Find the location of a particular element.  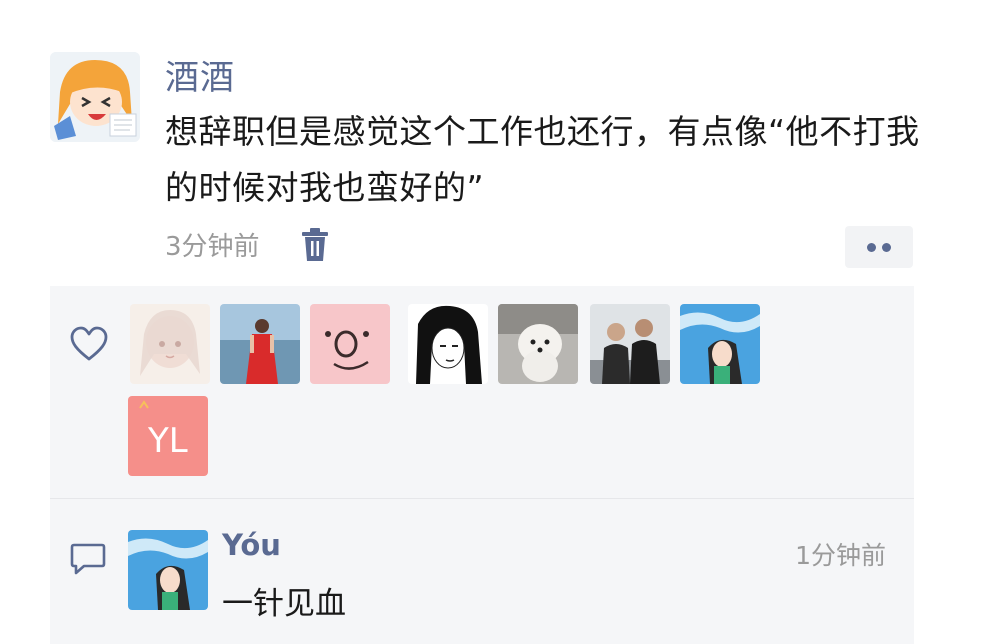

trash-icon is located at coordinates (315, 245).